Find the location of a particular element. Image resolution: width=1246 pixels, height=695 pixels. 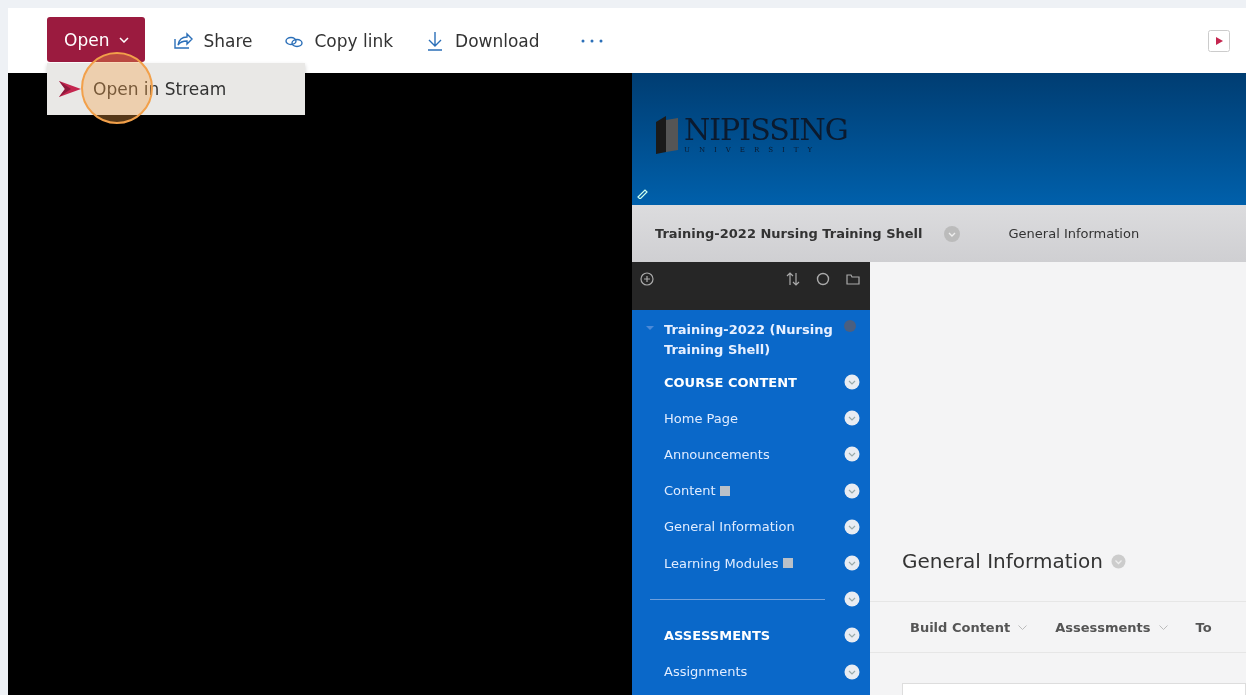

breadcrumb-item: General Information is located at coordinates (1074, 233).